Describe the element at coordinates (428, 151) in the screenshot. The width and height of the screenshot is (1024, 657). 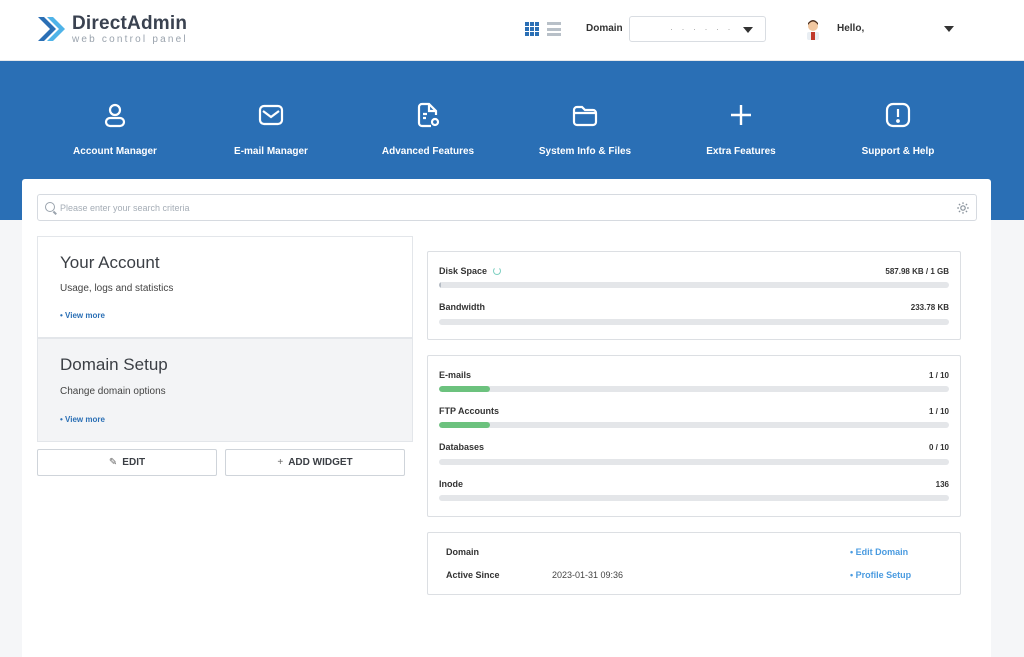
I see `nav-label: Advanced Features` at that location.